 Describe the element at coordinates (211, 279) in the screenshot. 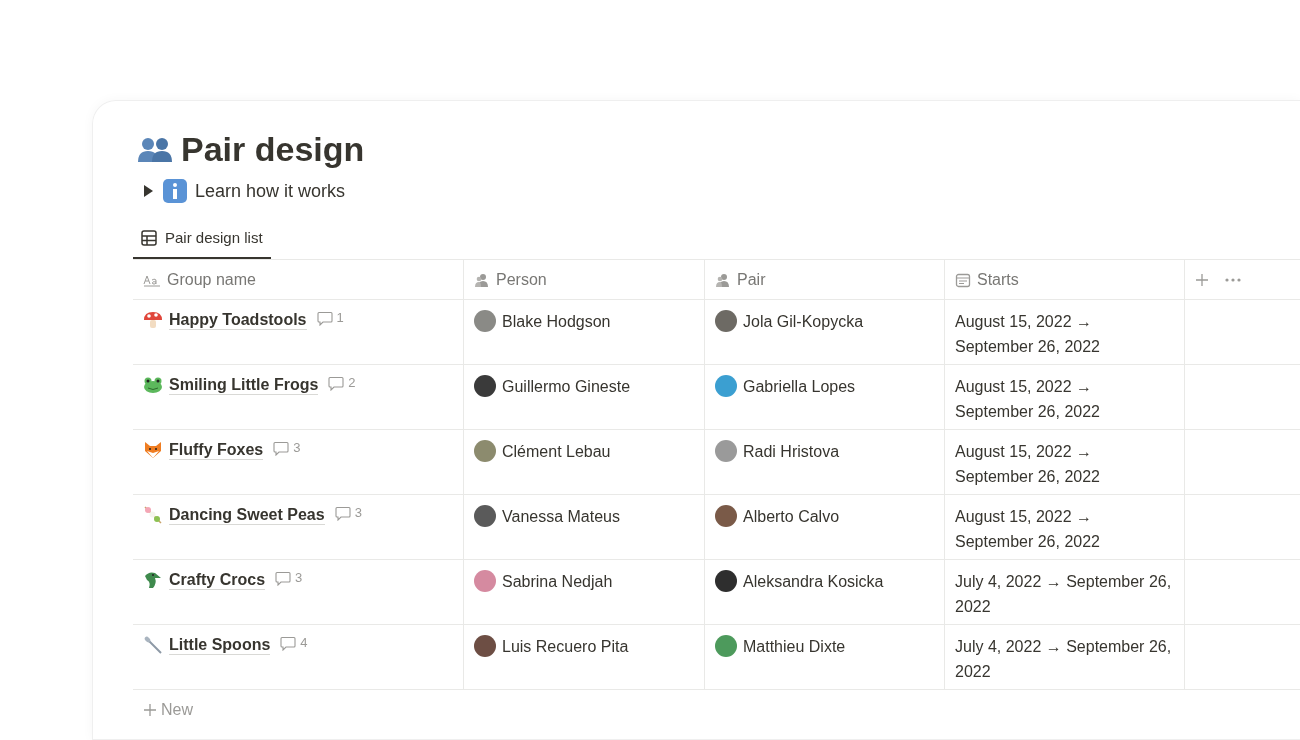

I see `column-header: Group name` at that location.